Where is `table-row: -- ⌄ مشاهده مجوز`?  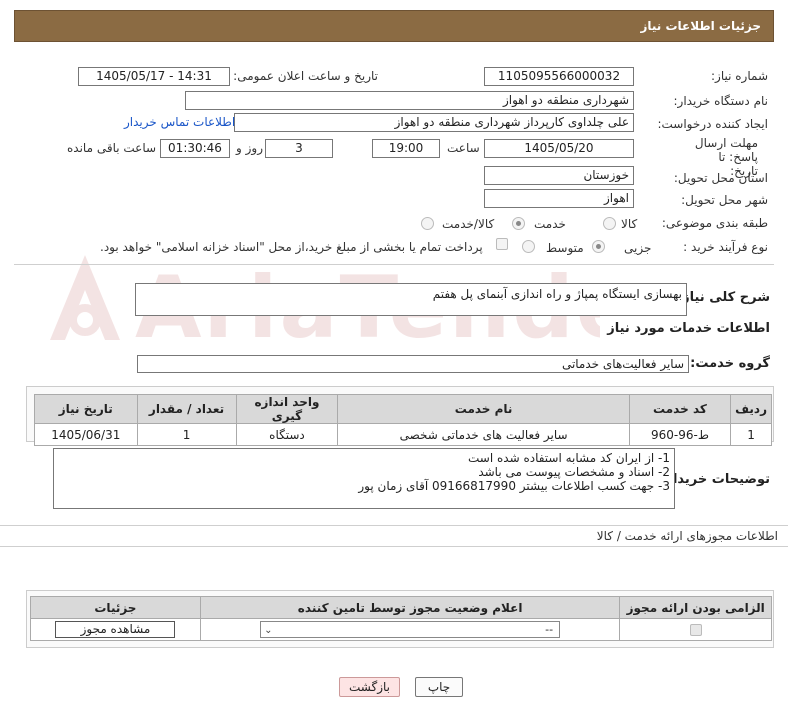
table-row: -- ⌄ مشاهده مجوز is located at coordinates (401, 629).